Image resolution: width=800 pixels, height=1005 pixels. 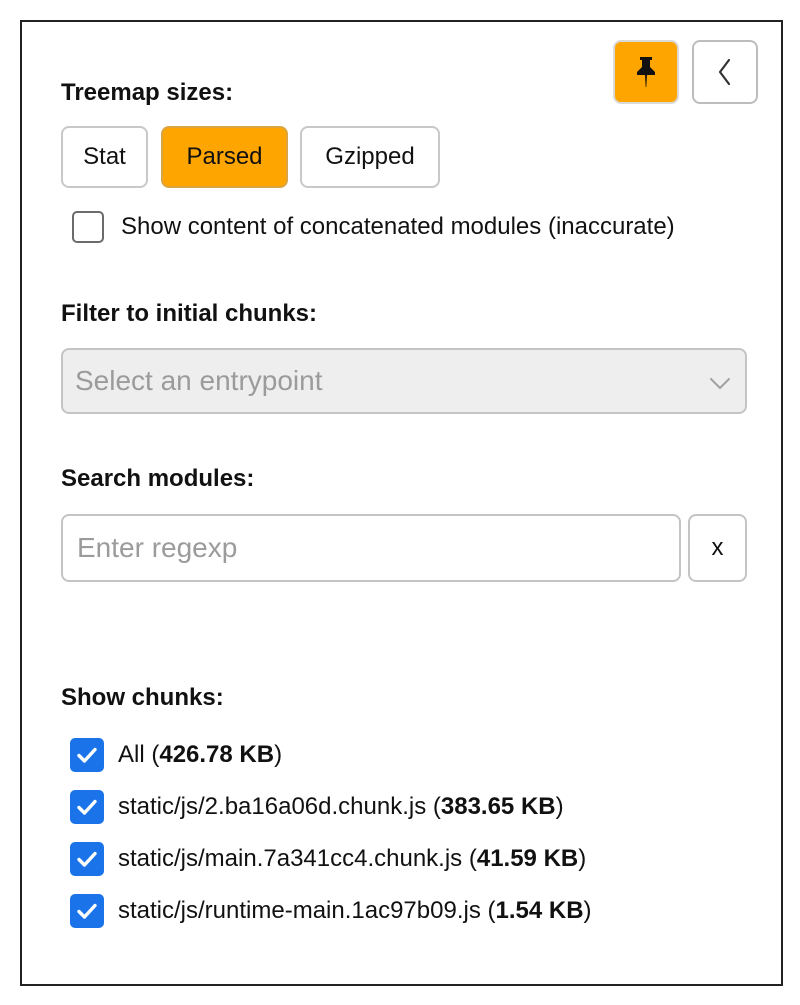 What do you see at coordinates (217, 754) in the screenshot?
I see `chunk-size: 426.78 KB` at bounding box center [217, 754].